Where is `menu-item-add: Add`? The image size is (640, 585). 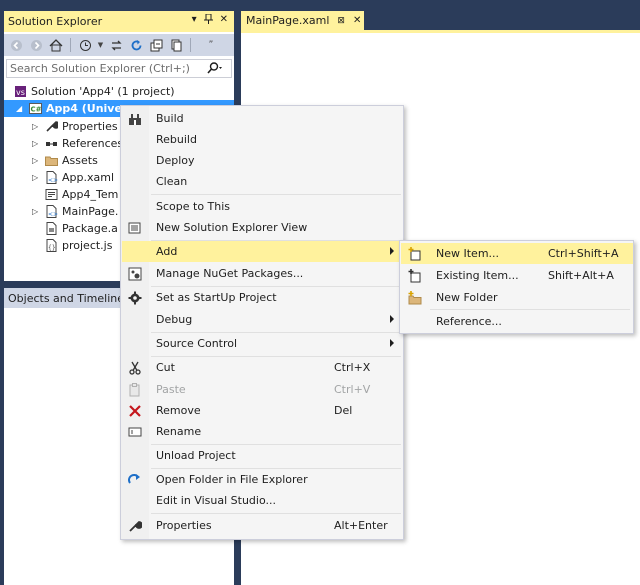 menu-item-add: Add is located at coordinates (263, 251).